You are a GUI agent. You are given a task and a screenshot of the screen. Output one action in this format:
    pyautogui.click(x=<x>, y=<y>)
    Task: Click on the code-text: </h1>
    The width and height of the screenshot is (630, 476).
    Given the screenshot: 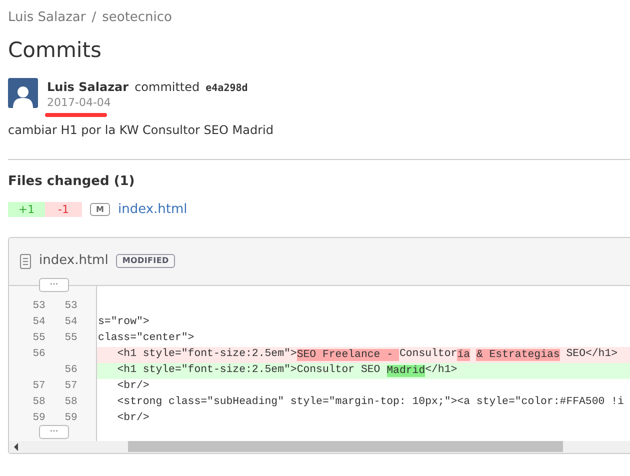 What is the action you would take?
    pyautogui.click(x=441, y=370)
    